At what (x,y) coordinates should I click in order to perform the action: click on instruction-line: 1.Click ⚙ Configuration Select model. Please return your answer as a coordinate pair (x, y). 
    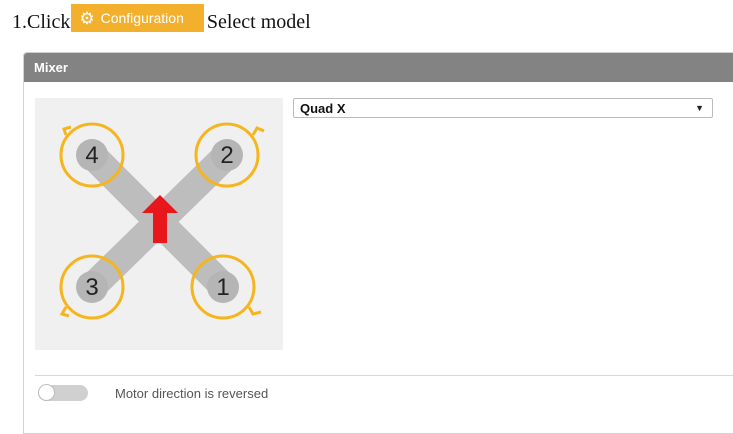
    Looking at the image, I should click on (161, 21).